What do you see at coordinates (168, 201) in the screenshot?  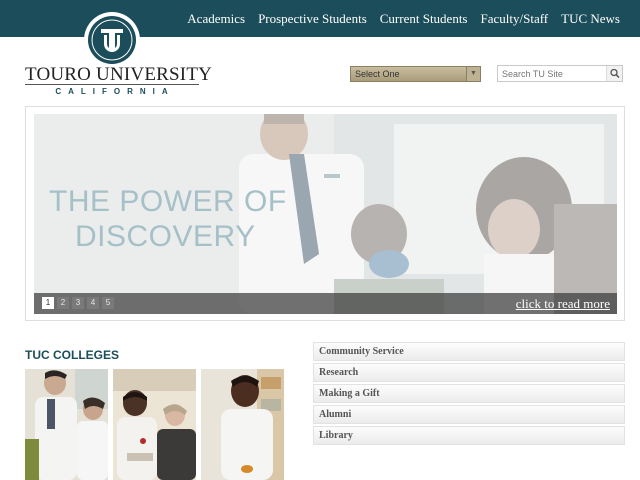 I see `hero-line-1: THE POWER OF` at bounding box center [168, 201].